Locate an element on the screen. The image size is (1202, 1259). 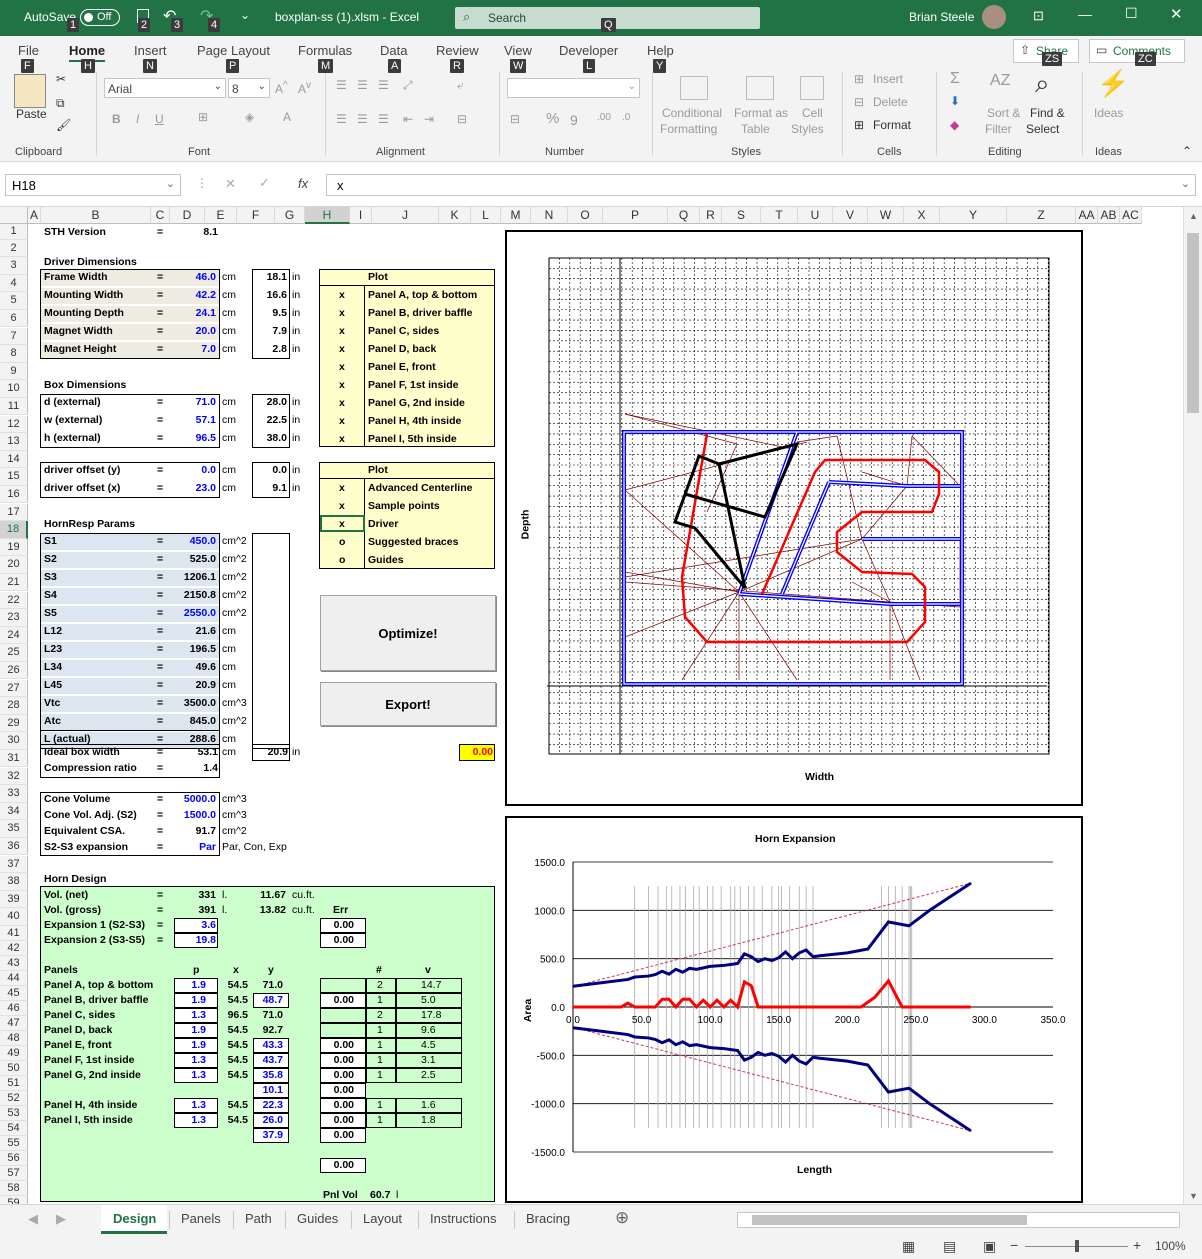
column-header-l: L is located at coordinates (486, 215).